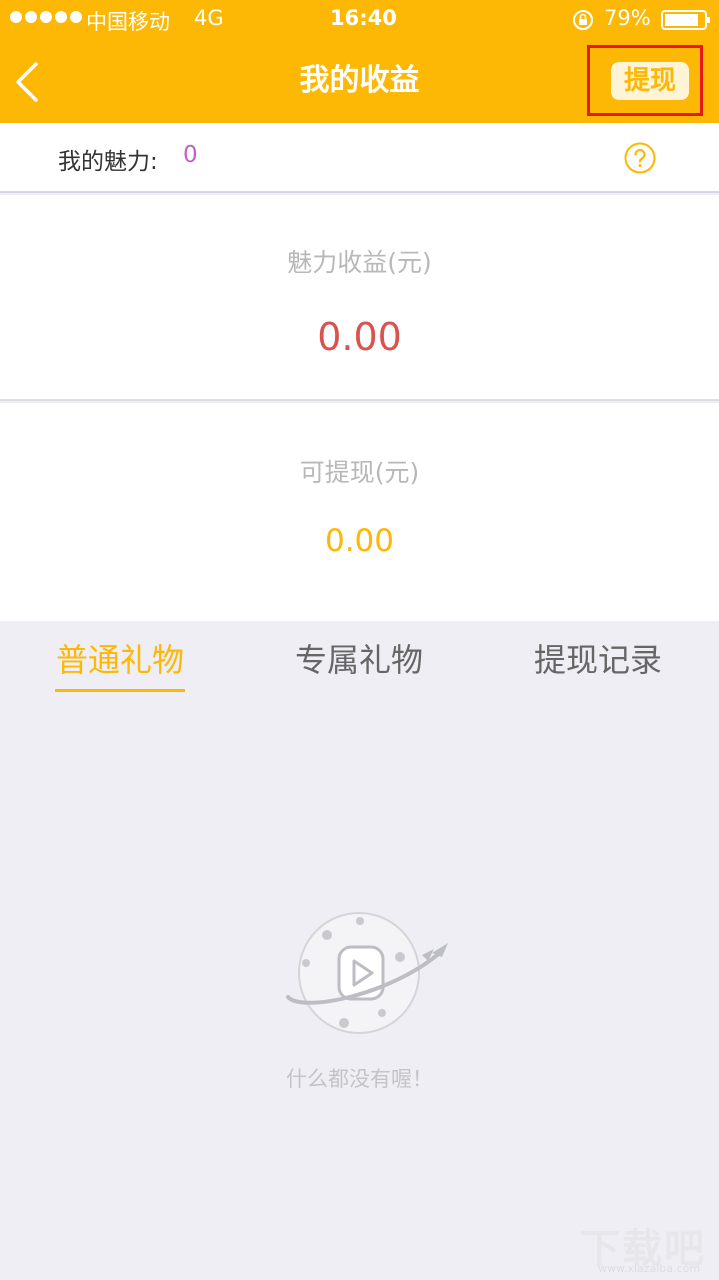 The height and width of the screenshot is (1280, 719). What do you see at coordinates (359, 1079) in the screenshot?
I see `empty-state-text: 什么都没有喔！` at bounding box center [359, 1079].